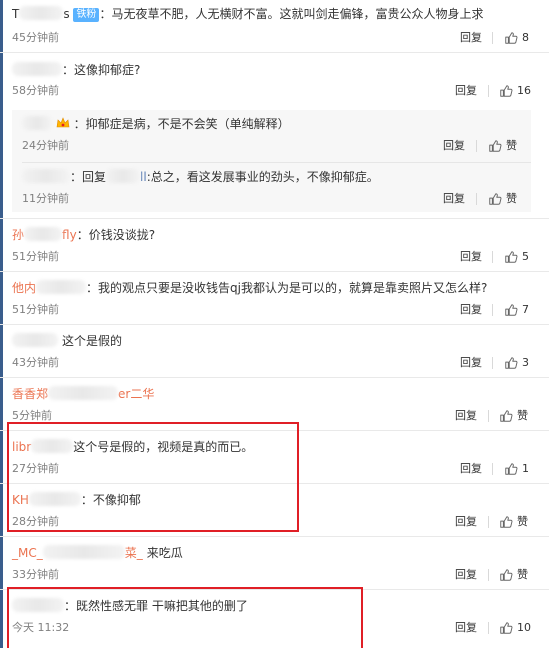 This screenshot has height=648, width=549. What do you see at coordinates (41, 627) in the screenshot?
I see `comment-time: 今天 11:32` at bounding box center [41, 627].